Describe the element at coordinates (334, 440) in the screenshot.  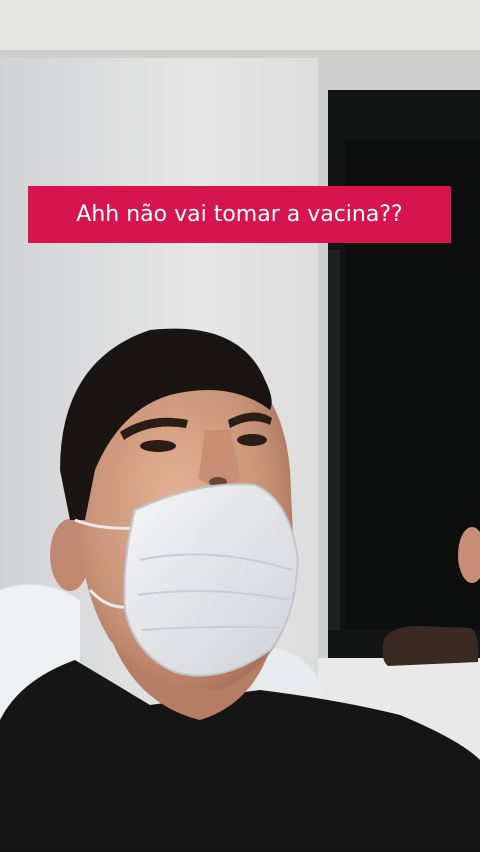
I see `cabinet-shelf` at that location.